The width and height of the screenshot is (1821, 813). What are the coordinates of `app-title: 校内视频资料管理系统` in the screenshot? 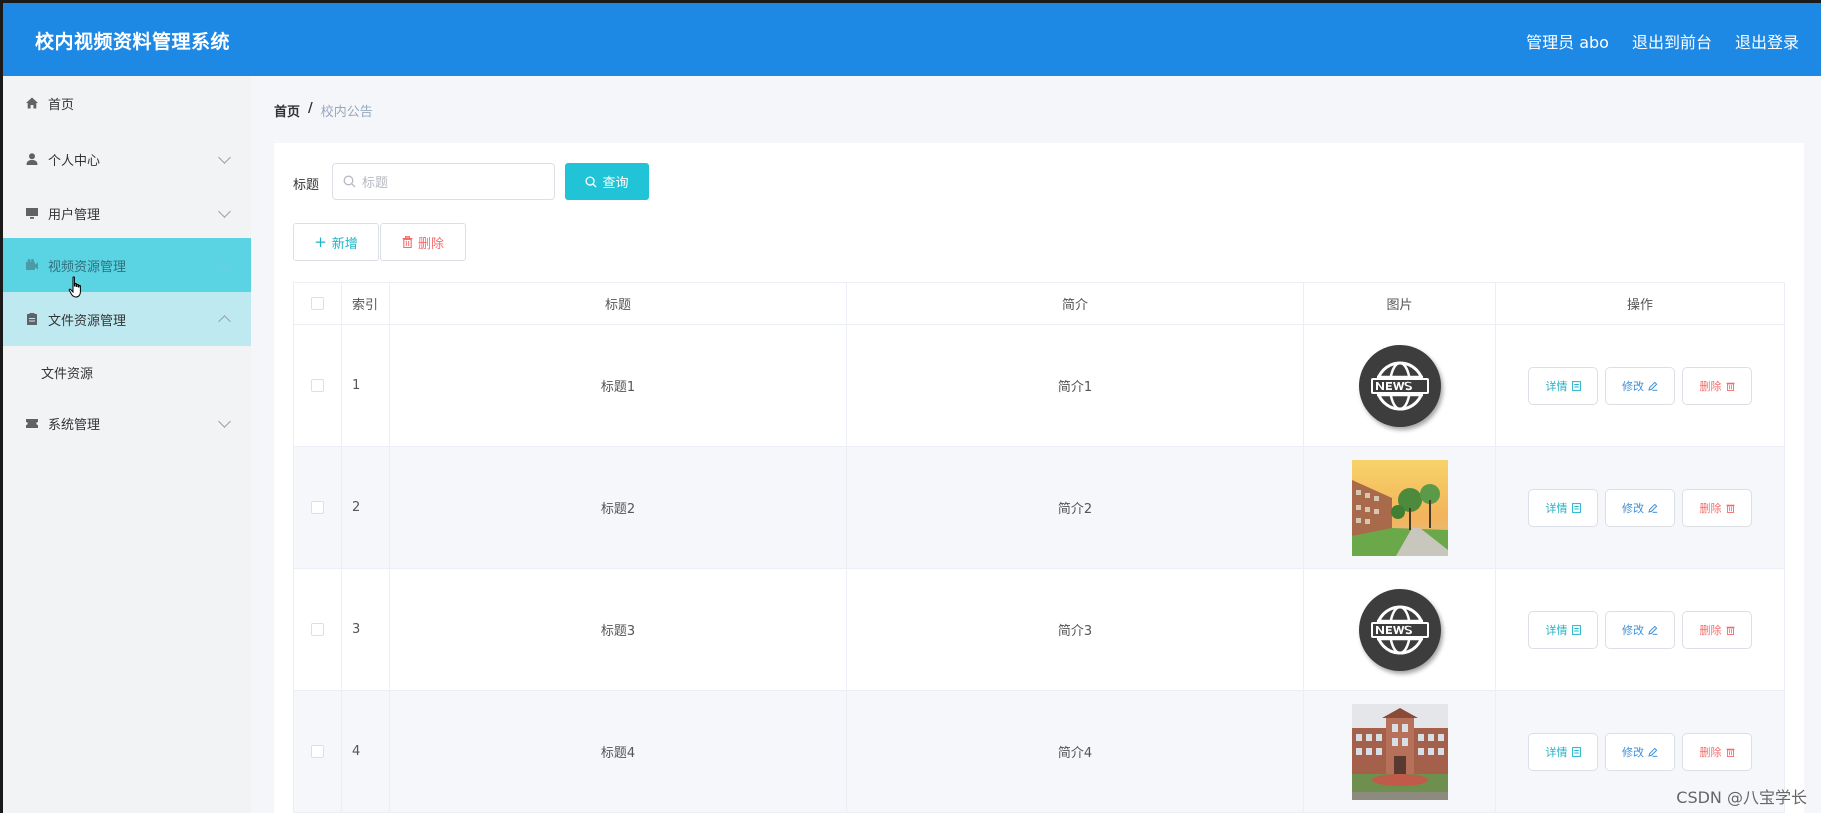 It's located at (133, 42).